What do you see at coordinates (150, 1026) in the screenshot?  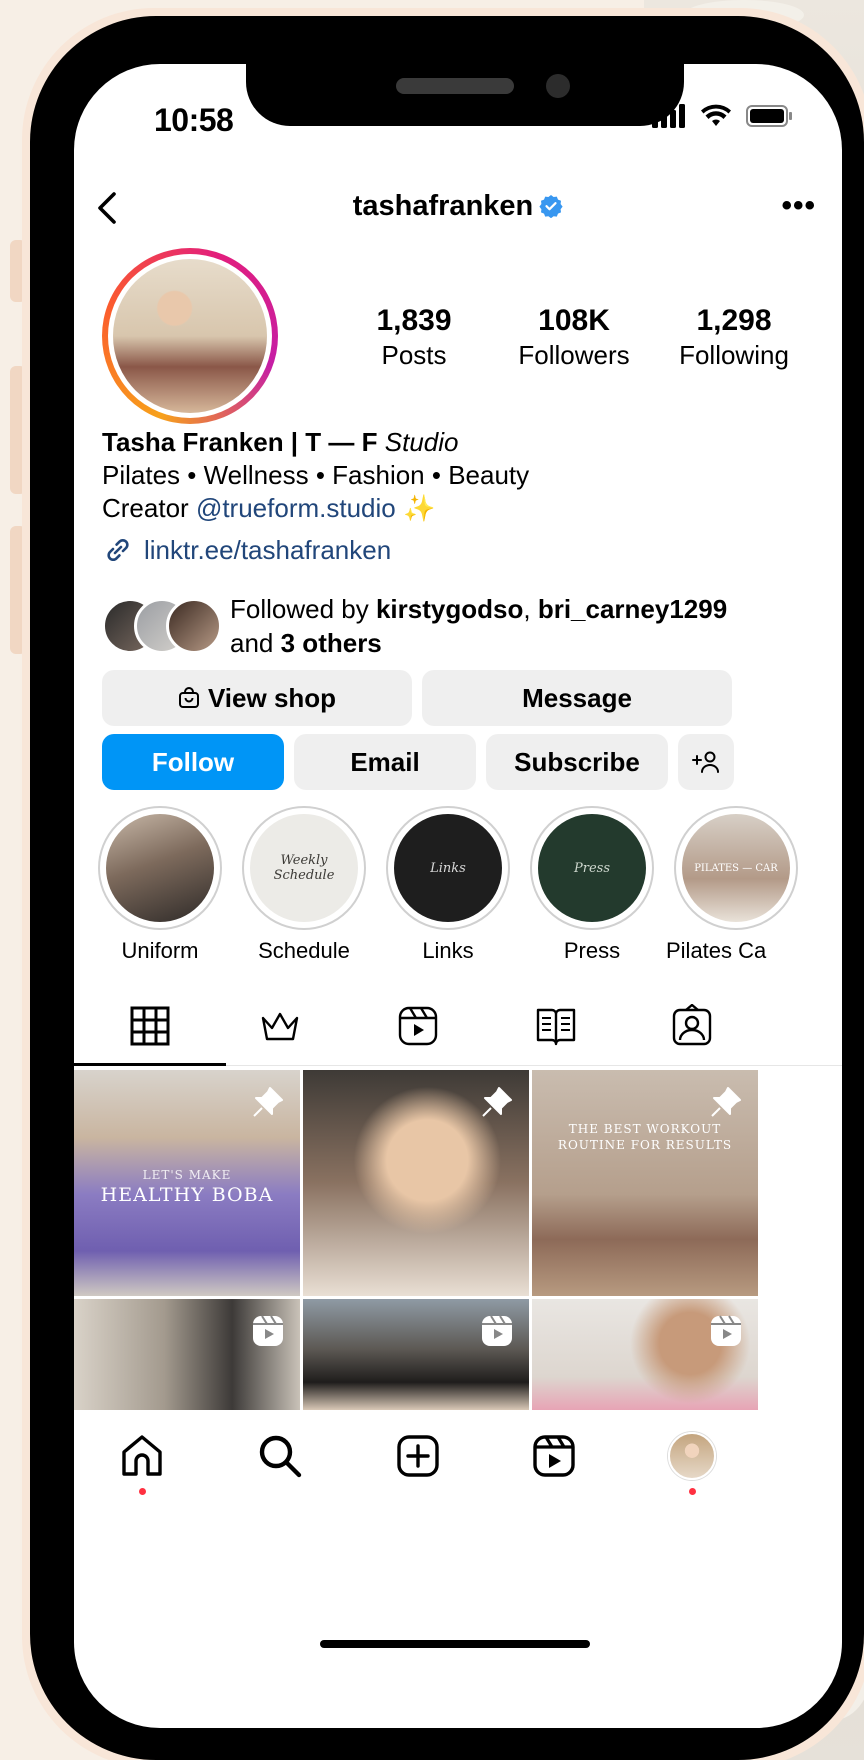 I see `grid-tab-icon` at bounding box center [150, 1026].